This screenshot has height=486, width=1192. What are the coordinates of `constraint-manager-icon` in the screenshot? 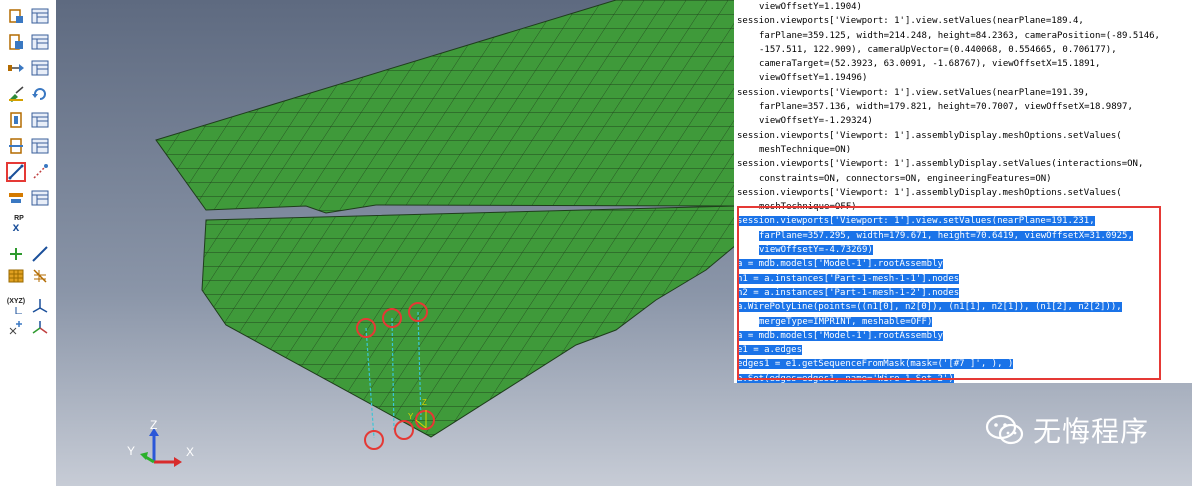 It's located at (40, 146).